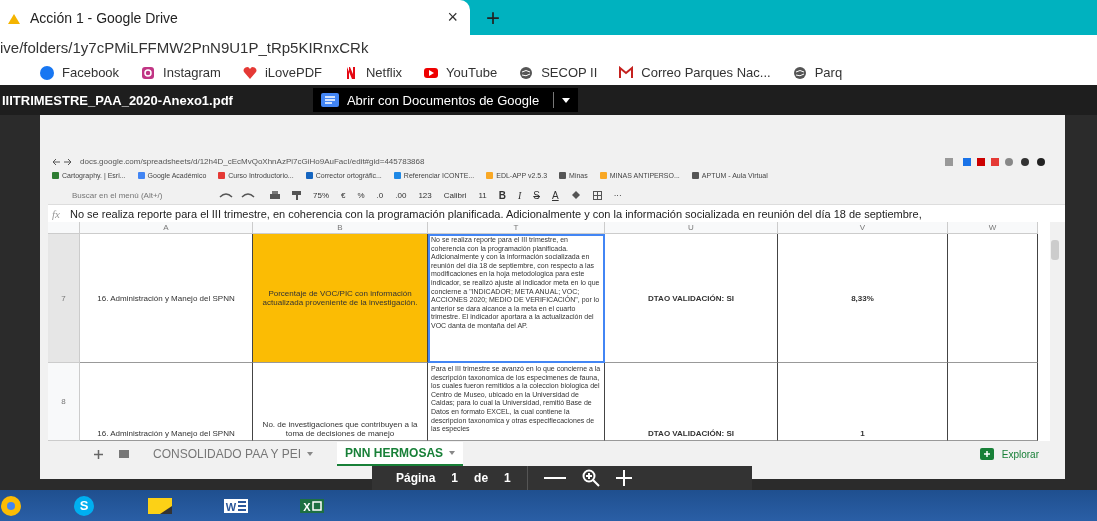 This screenshot has height=521, width=1097. What do you see at coordinates (235, 17) in the screenshot?
I see `browser-tab: Acción 1 - Google Drive ×` at bounding box center [235, 17].